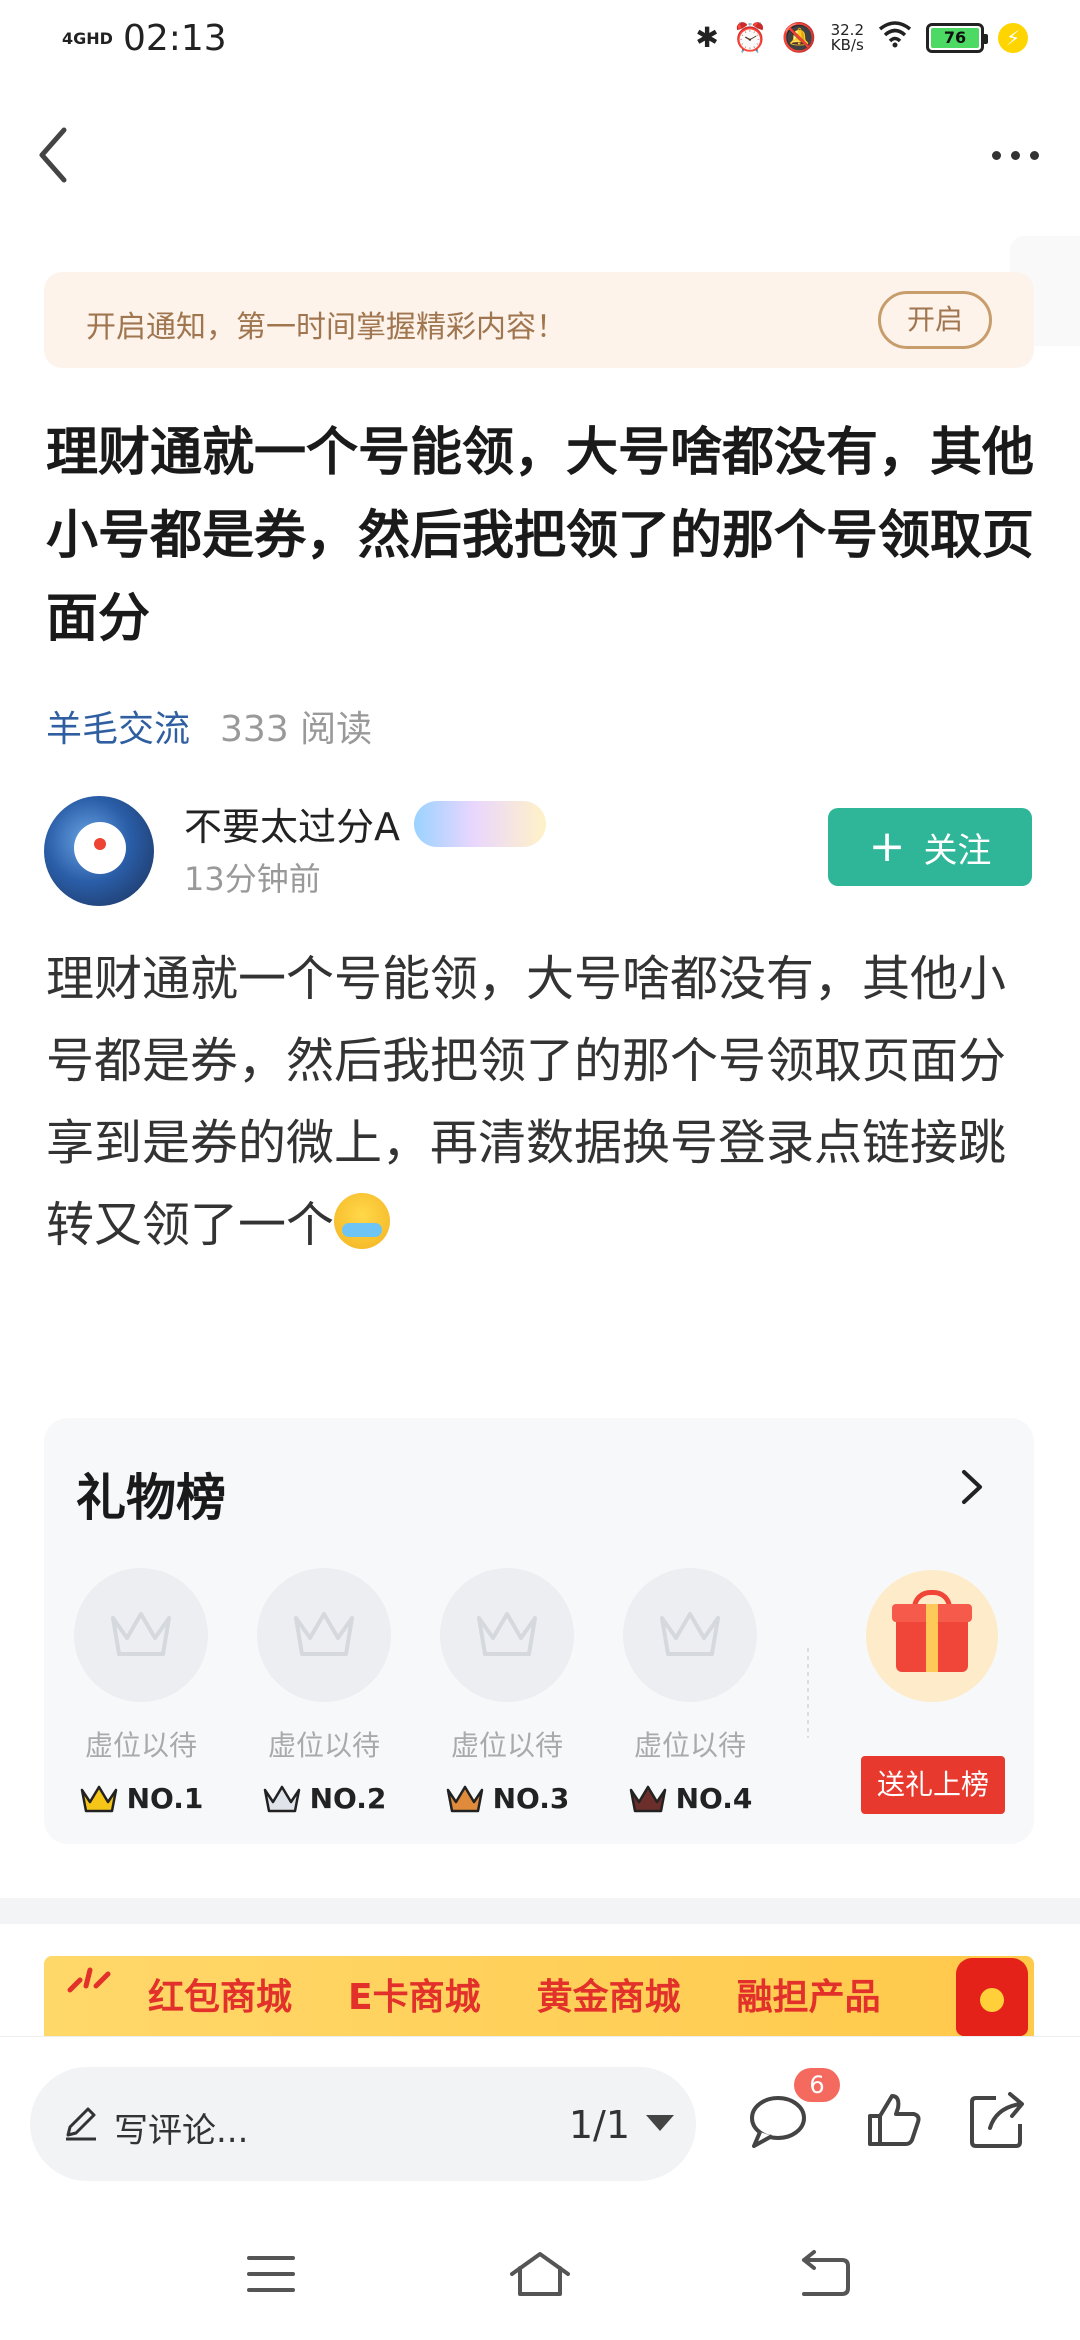  I want to click on notification-prompt: 开启通知，第一时间掌握精彩内容！ 开启, so click(539, 320).